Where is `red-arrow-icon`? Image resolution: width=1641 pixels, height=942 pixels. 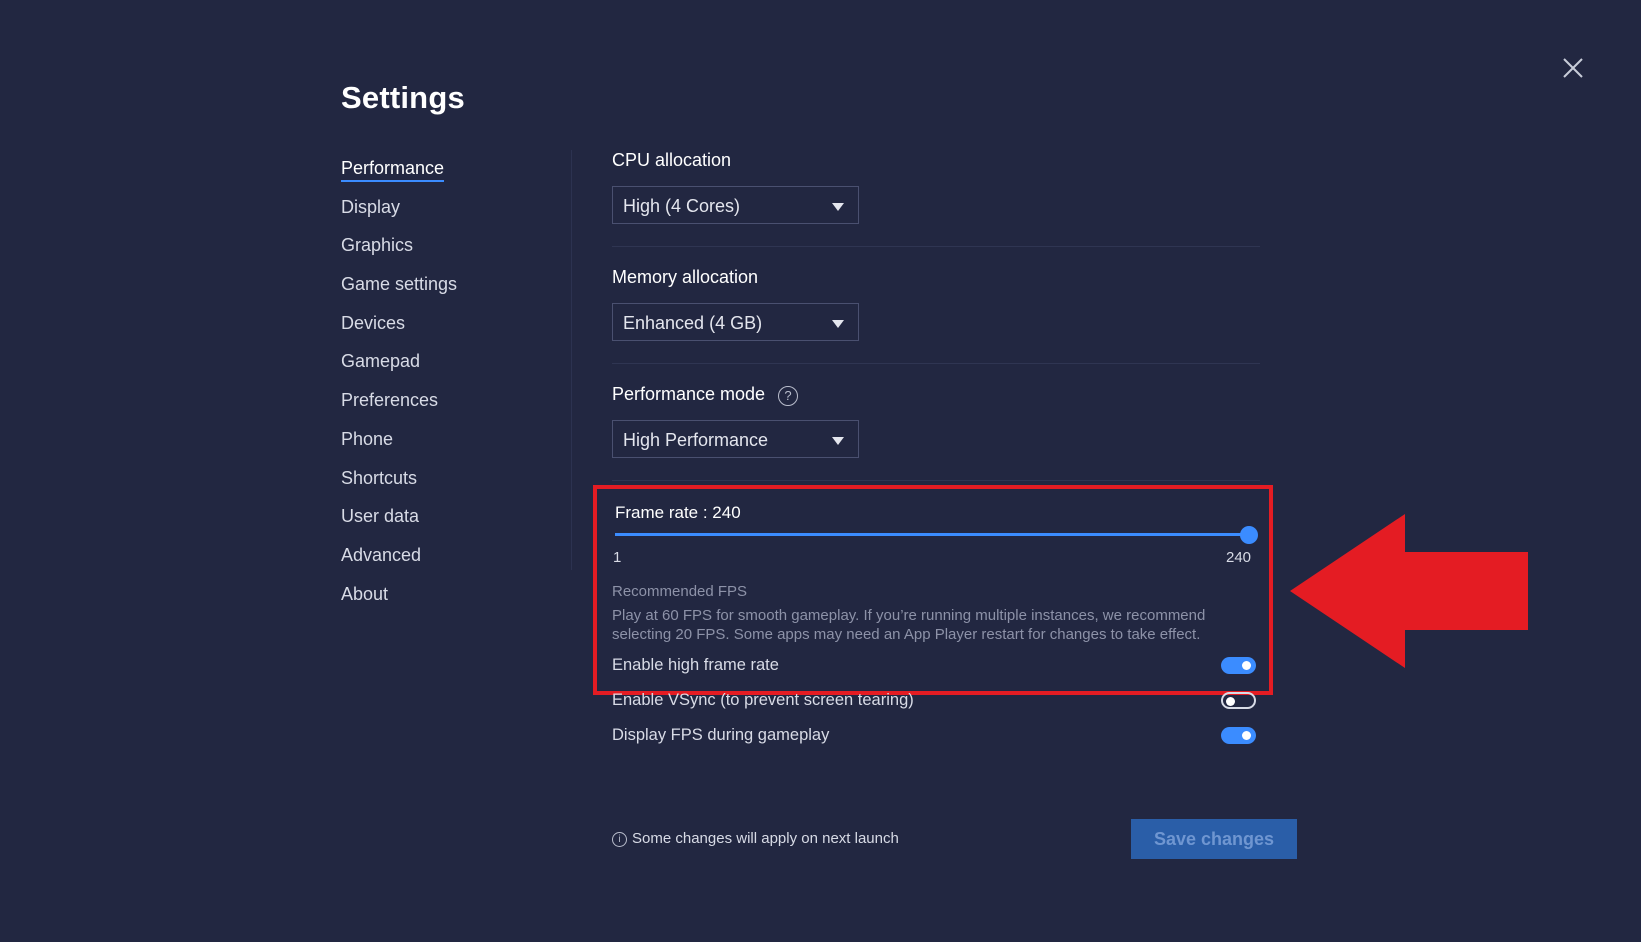 red-arrow-icon is located at coordinates (1409, 591).